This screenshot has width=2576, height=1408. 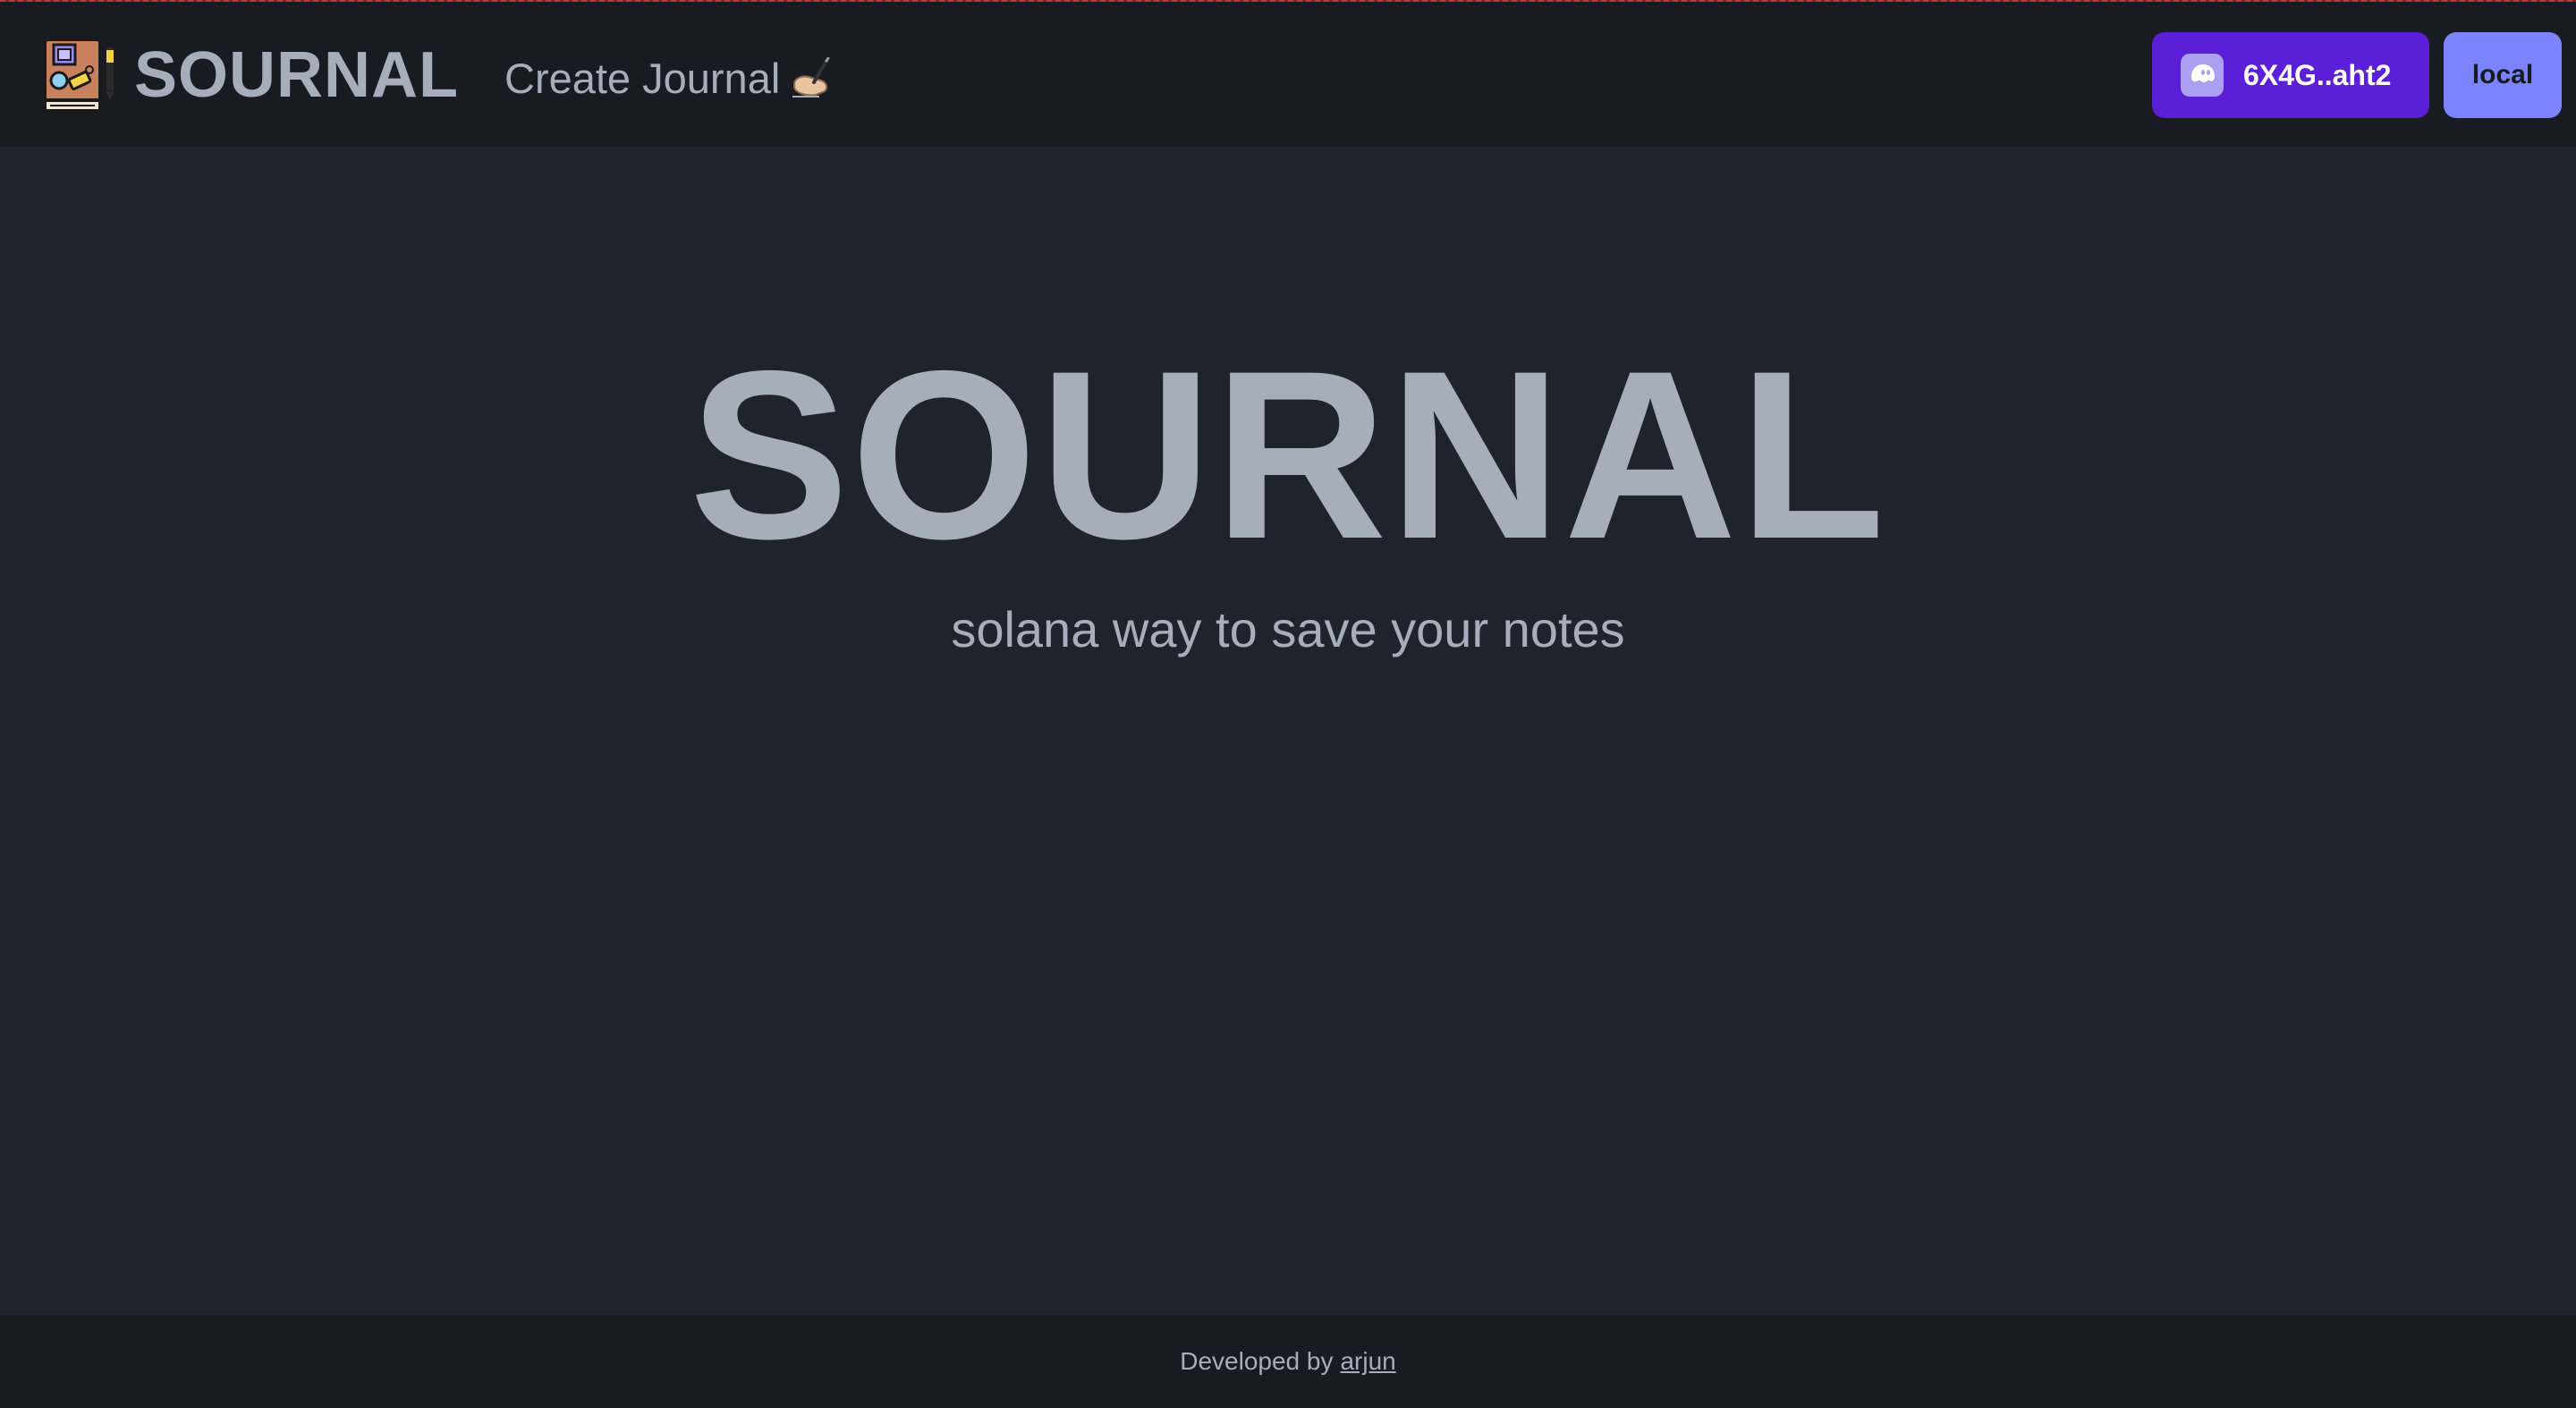 I want to click on nav-link-create-journal: Create Journal, so click(x=669, y=78).